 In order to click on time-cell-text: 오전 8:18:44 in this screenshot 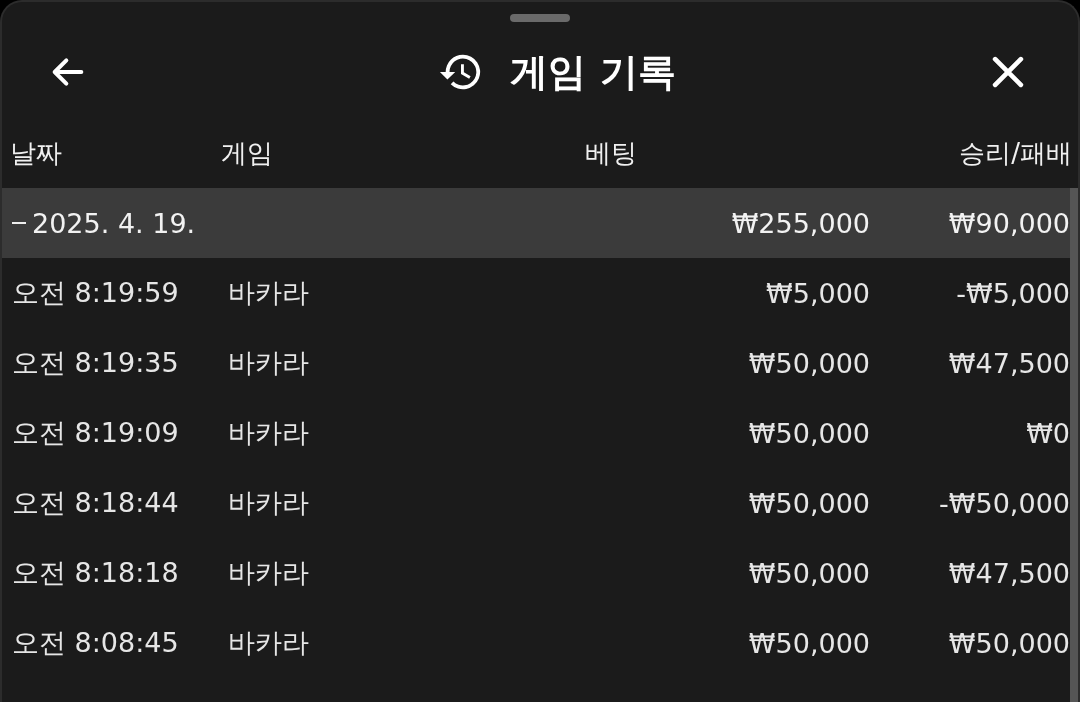, I will do `click(95, 503)`.